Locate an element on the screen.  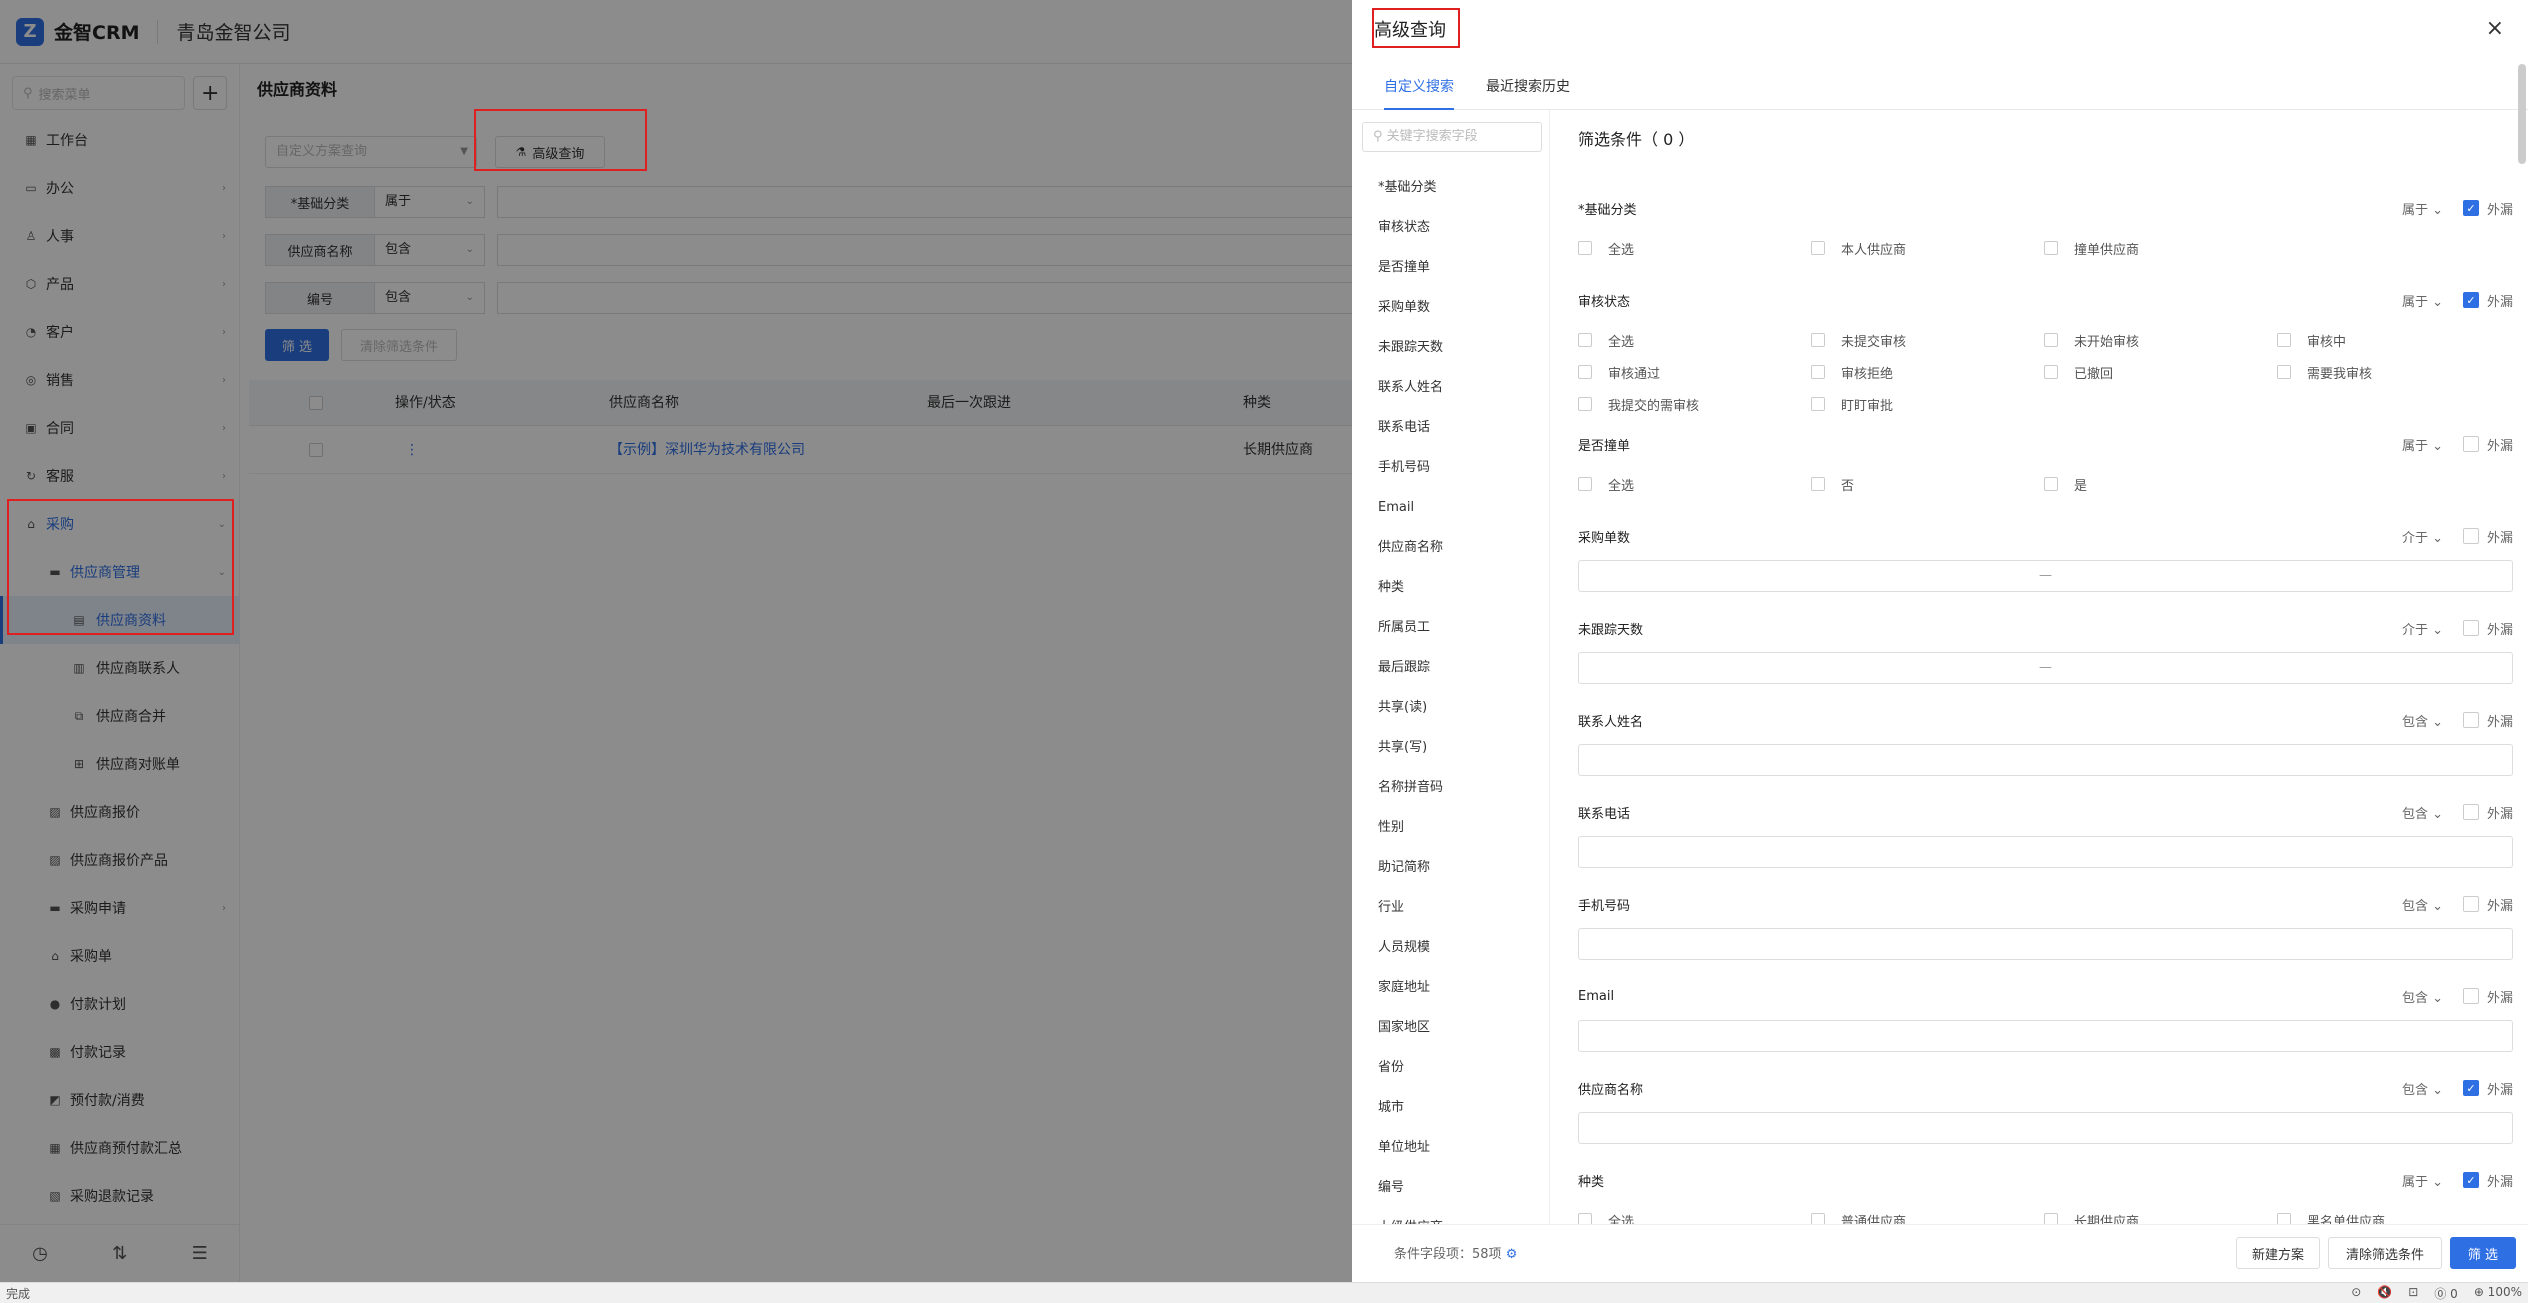
field-list-item: *基础分类 is located at coordinates (1410, 188).